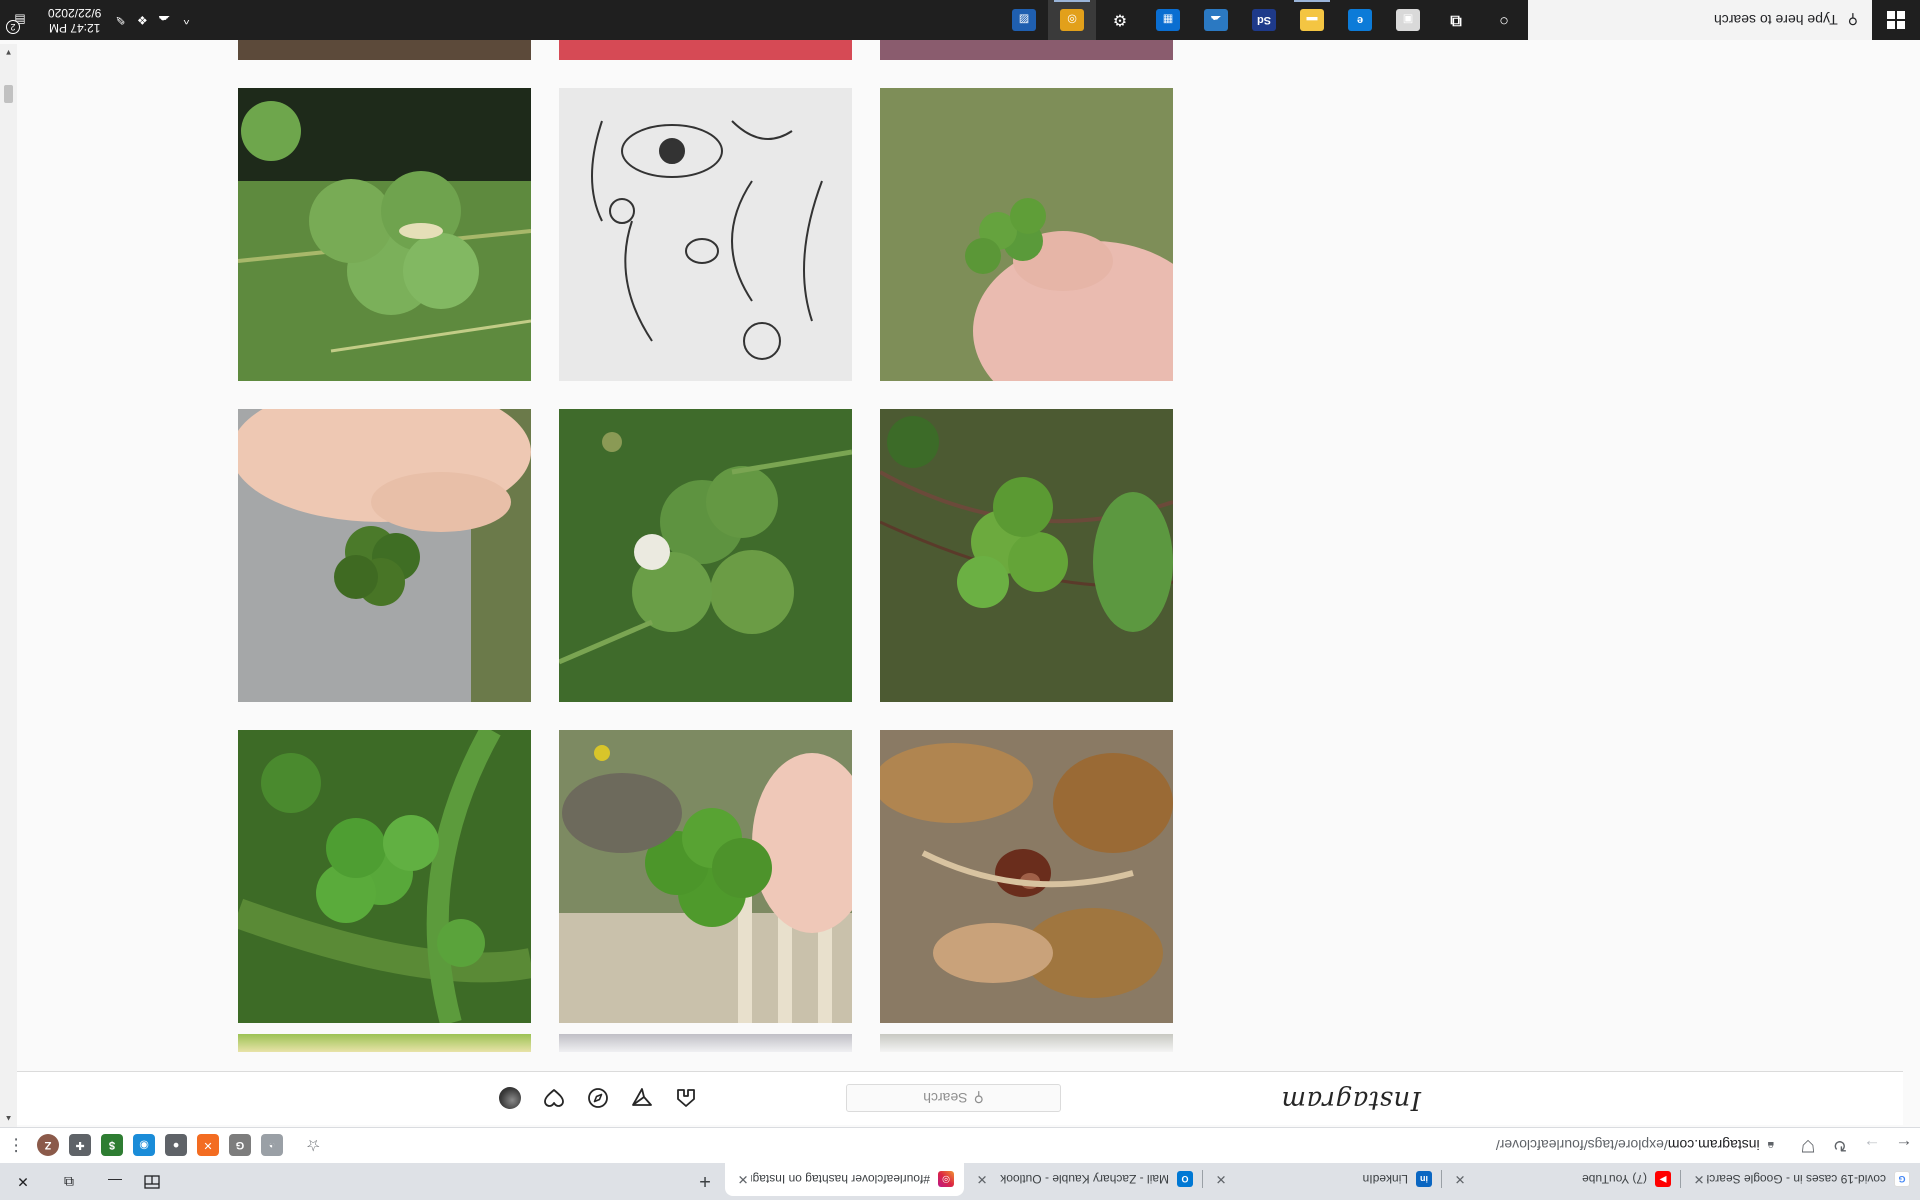 The image size is (1920, 1200). What do you see at coordinates (186, 20) in the screenshot?
I see `chevron-up-icon: ^` at bounding box center [186, 20].